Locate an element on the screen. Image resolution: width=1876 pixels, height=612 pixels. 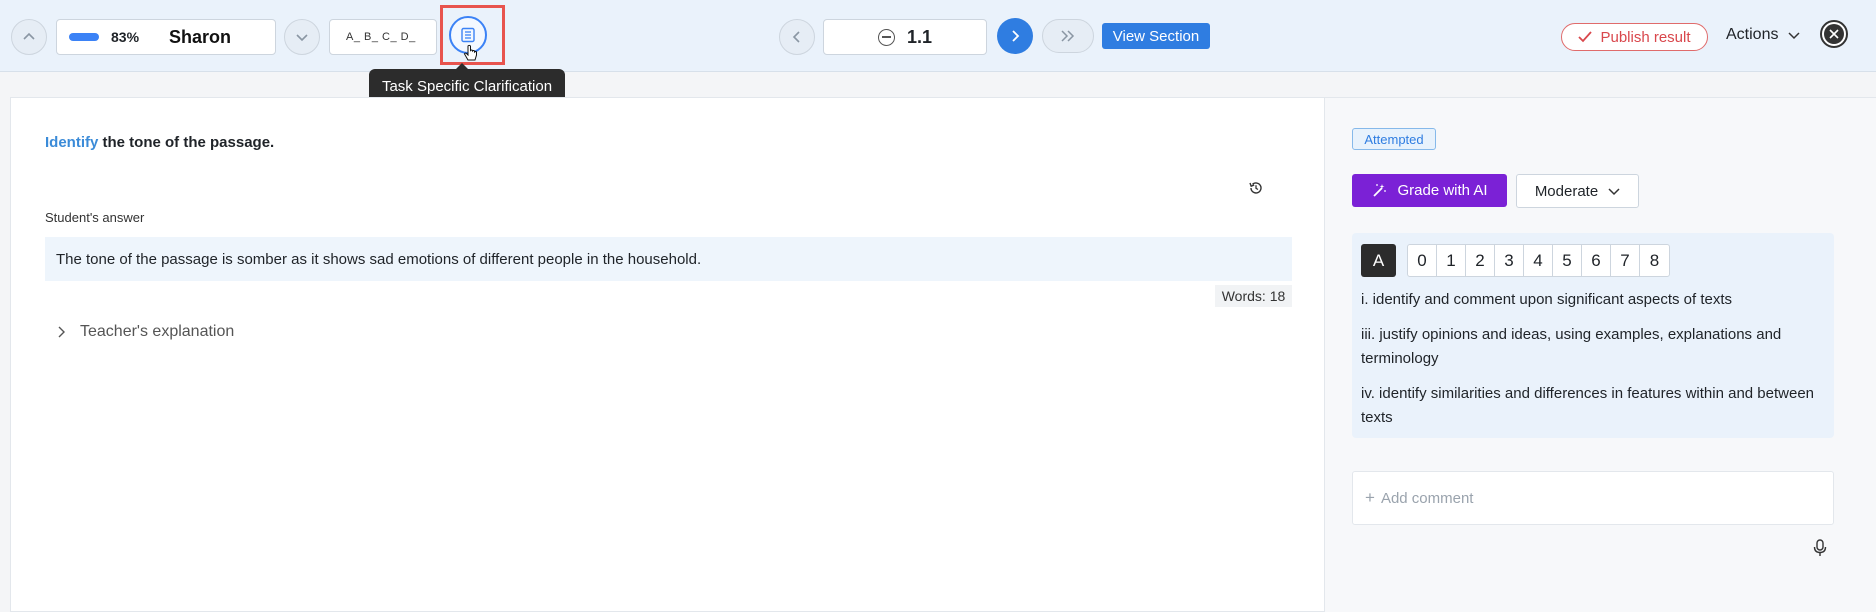
previous-question-button is located at coordinates (797, 37).